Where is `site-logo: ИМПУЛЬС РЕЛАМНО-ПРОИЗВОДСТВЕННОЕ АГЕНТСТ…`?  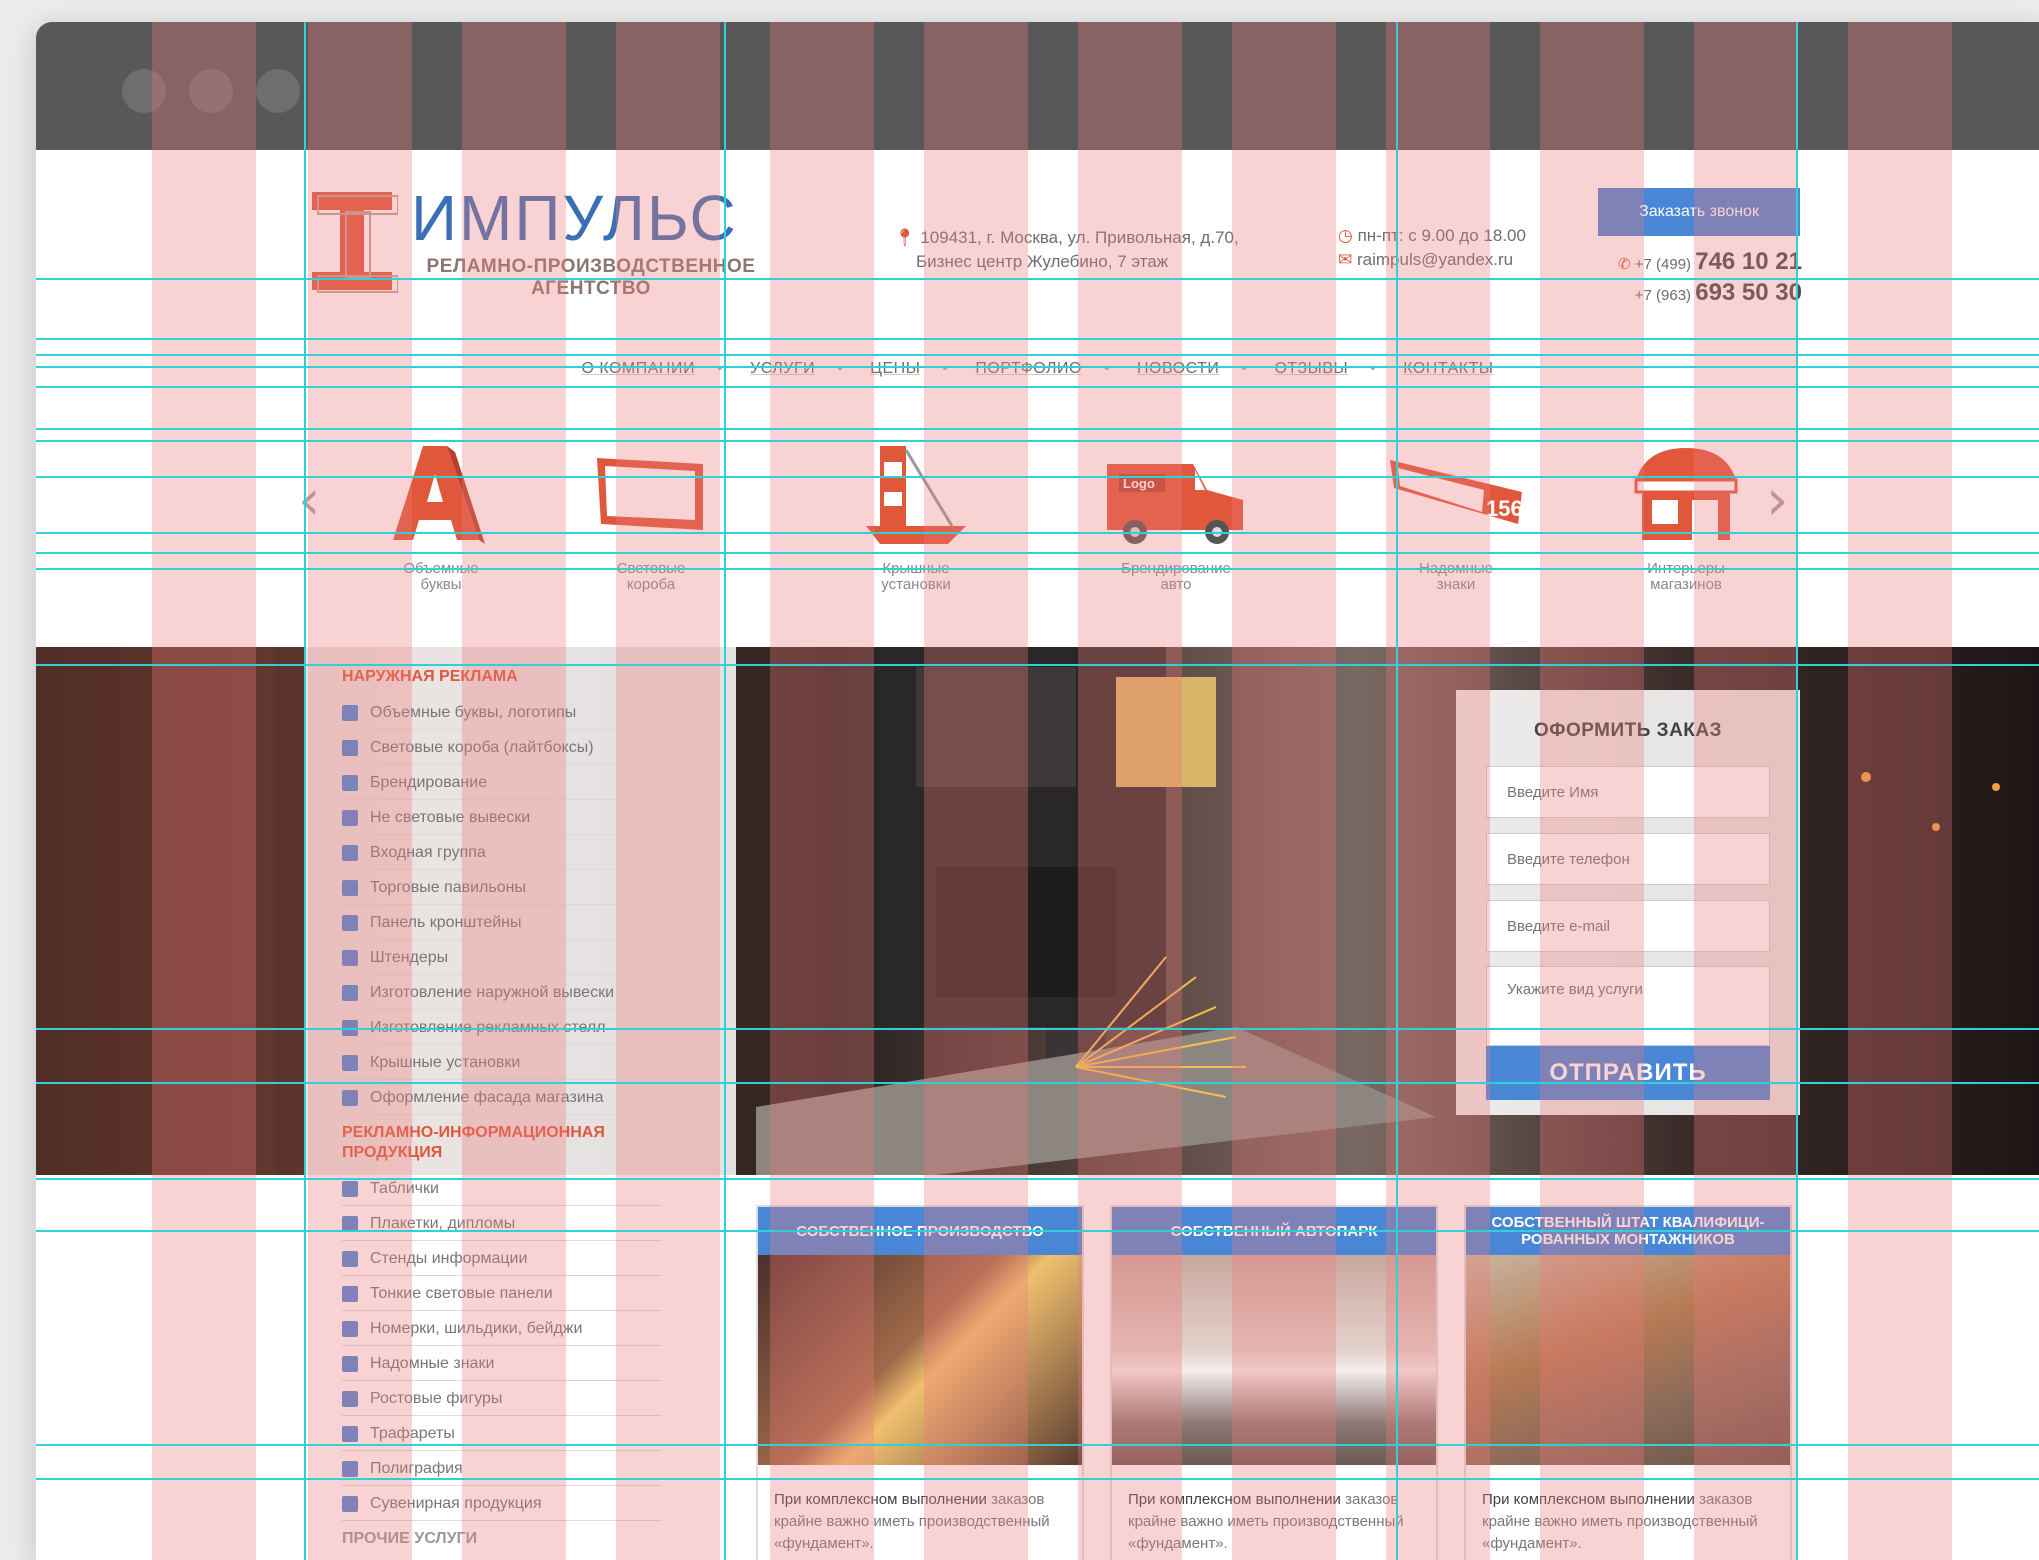
site-logo: ИМПУЛЬС РЕЛАМНО-ПРОИЗВОДСТВЕННОЕ АГЕНТСТ… is located at coordinates (556, 240).